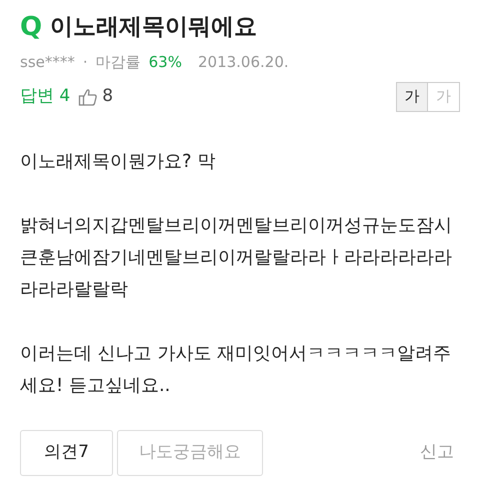  Describe the element at coordinates (165, 62) in the screenshot. I see `close-rate-value: 63%` at that location.